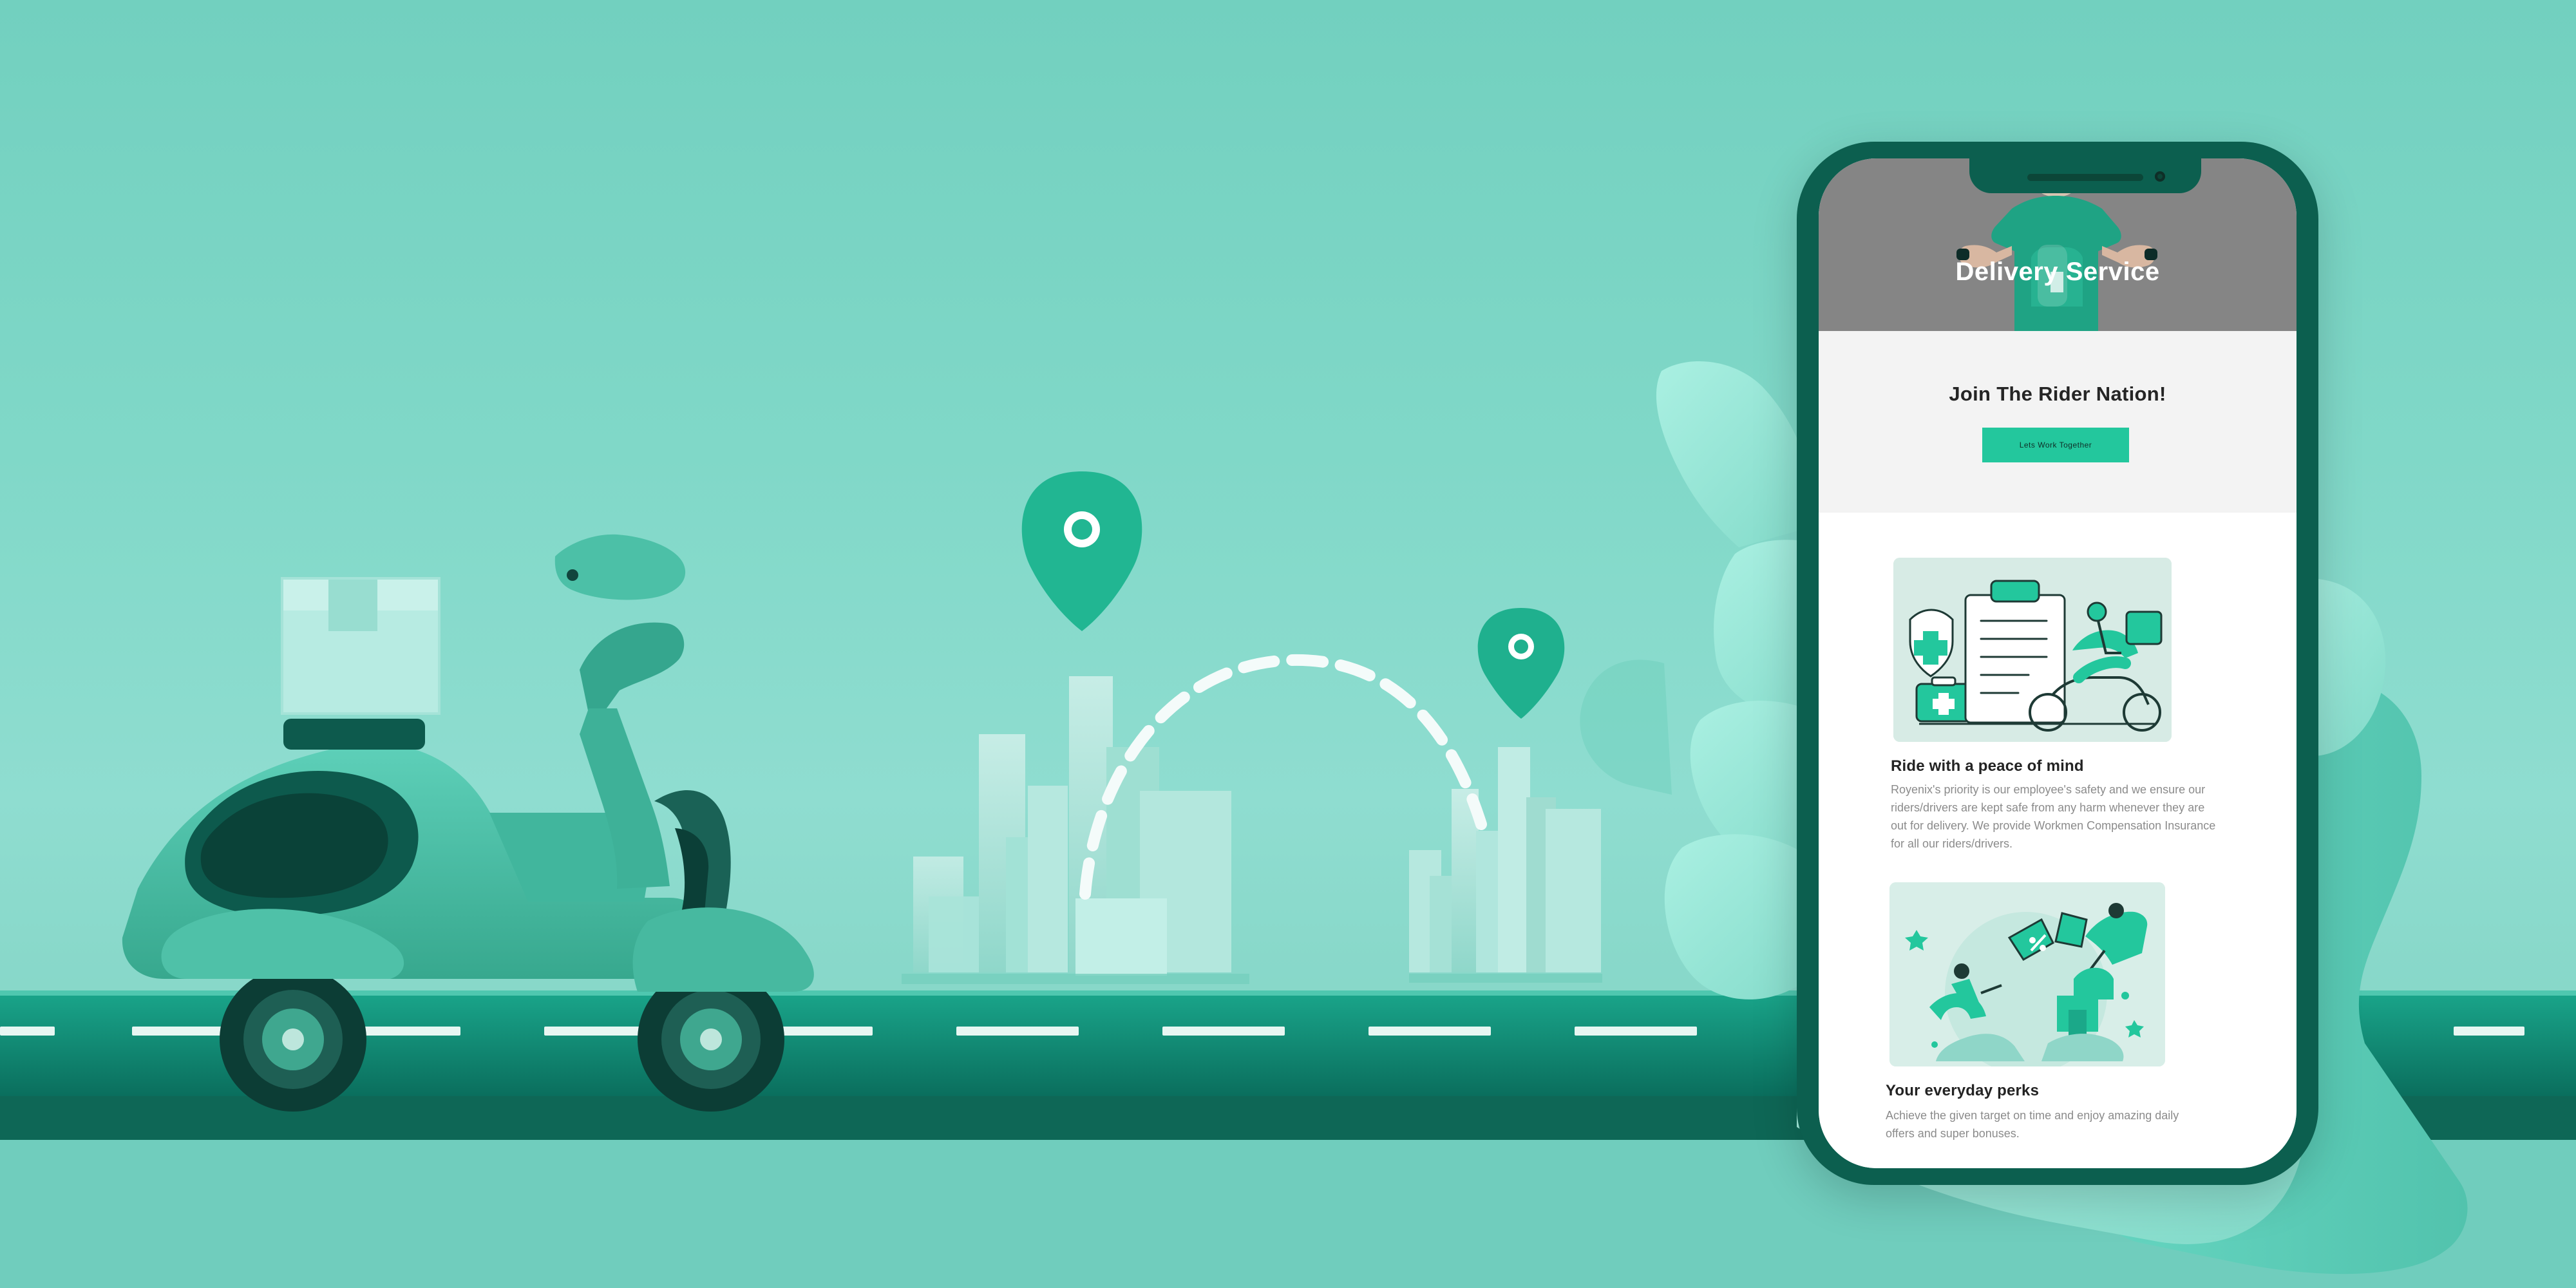 The height and width of the screenshot is (1288, 2576). What do you see at coordinates (1963, 1091) in the screenshot?
I see `card-title-perks: Your everyday perks` at bounding box center [1963, 1091].